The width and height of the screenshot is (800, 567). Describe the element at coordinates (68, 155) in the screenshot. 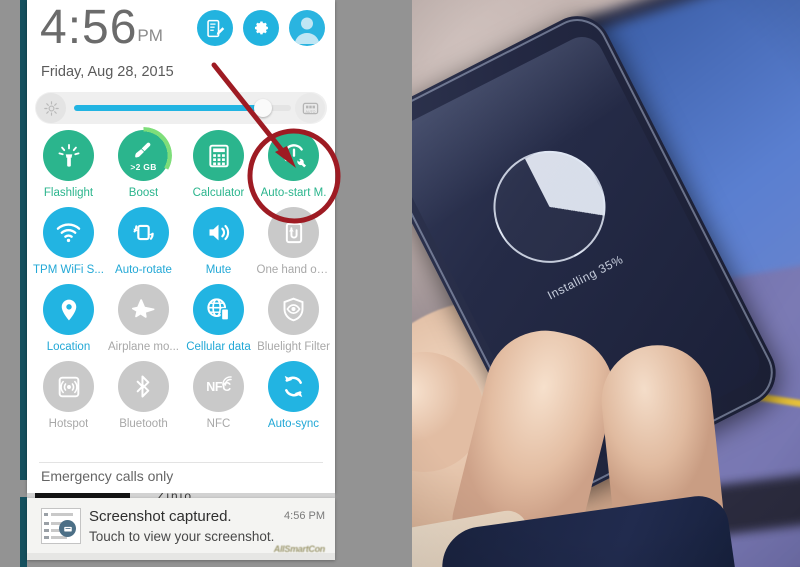

I see `flashlight-icon` at that location.